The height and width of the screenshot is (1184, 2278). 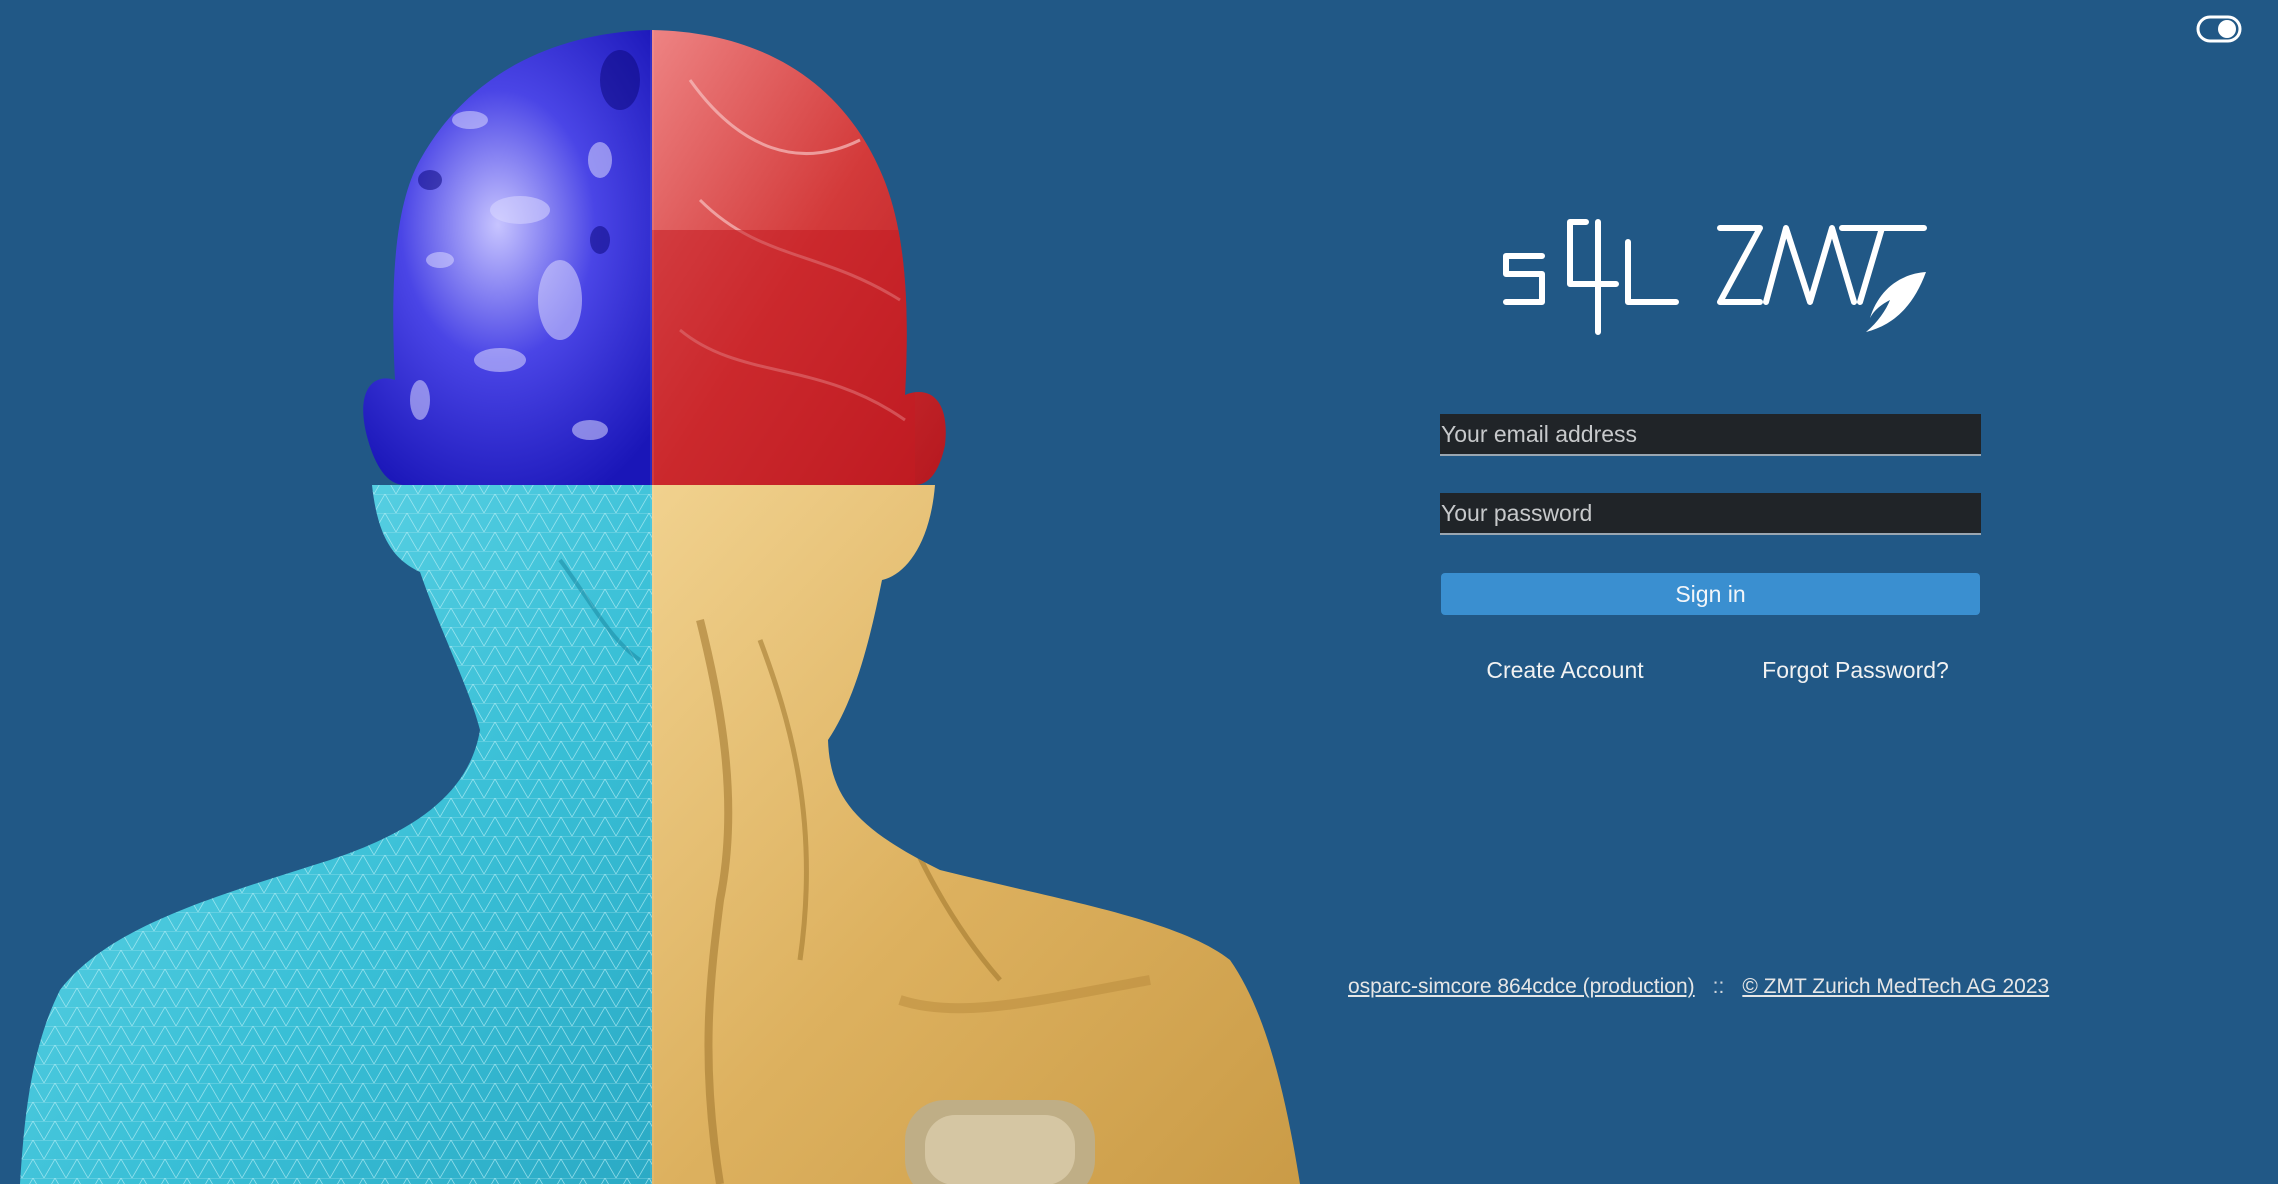 I want to click on copyright-link: © ZMT Zurich MedTech AG 2023, so click(x=1895, y=986).